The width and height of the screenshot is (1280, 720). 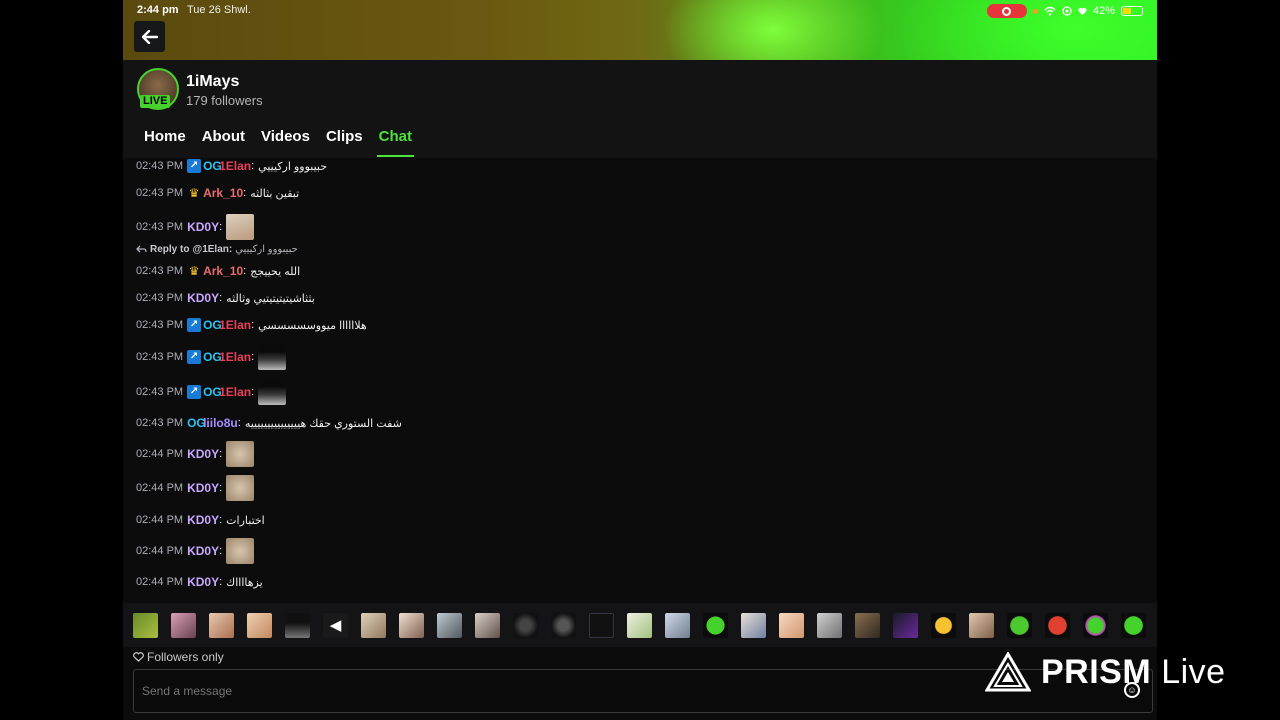 I want to click on status-icons: 42%, so click(x=1064, y=11).